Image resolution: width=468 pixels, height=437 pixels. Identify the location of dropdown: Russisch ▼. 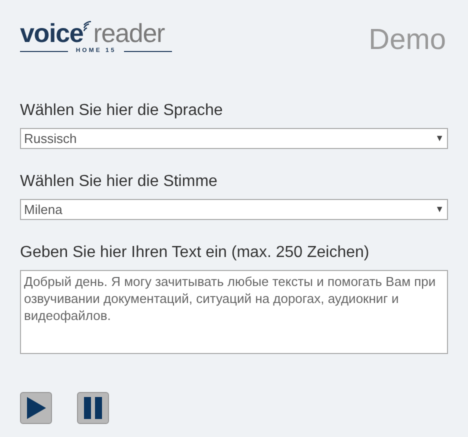
(234, 138).